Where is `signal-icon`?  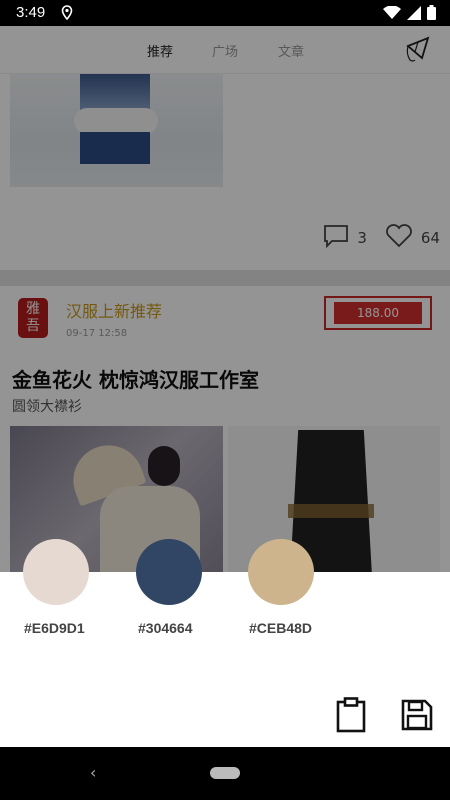 signal-icon is located at coordinates (414, 12).